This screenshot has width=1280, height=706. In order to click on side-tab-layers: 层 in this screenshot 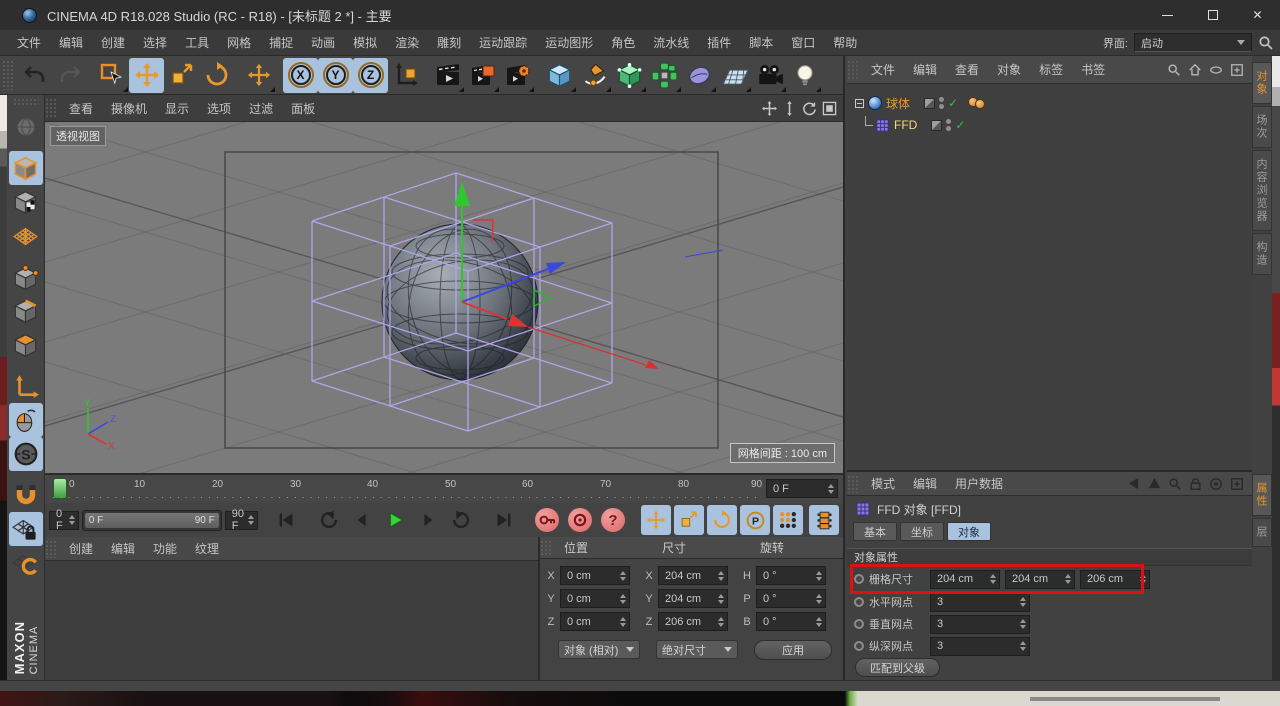, I will do `click(1262, 532)`.